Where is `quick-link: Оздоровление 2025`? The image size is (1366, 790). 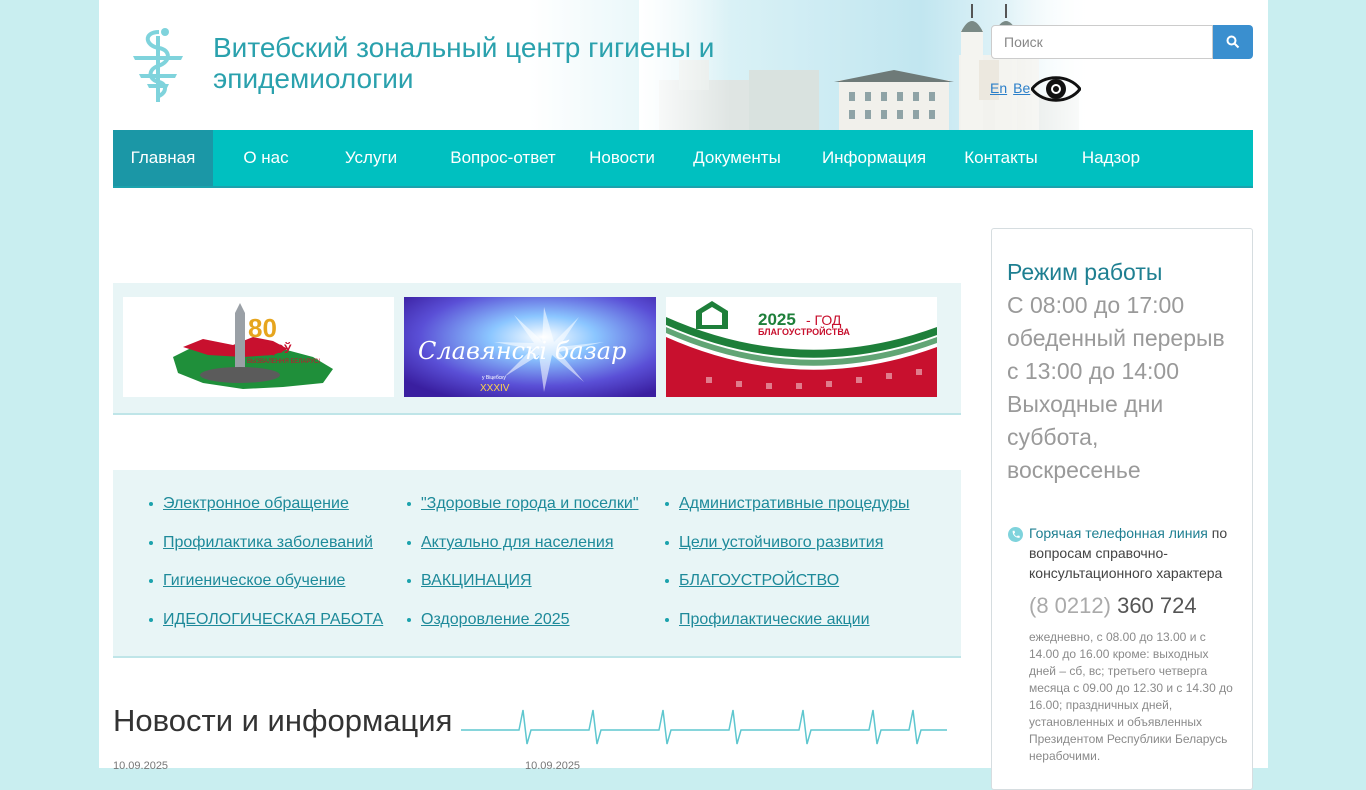
quick-link: Оздоровление 2025 is located at coordinates (488, 620).